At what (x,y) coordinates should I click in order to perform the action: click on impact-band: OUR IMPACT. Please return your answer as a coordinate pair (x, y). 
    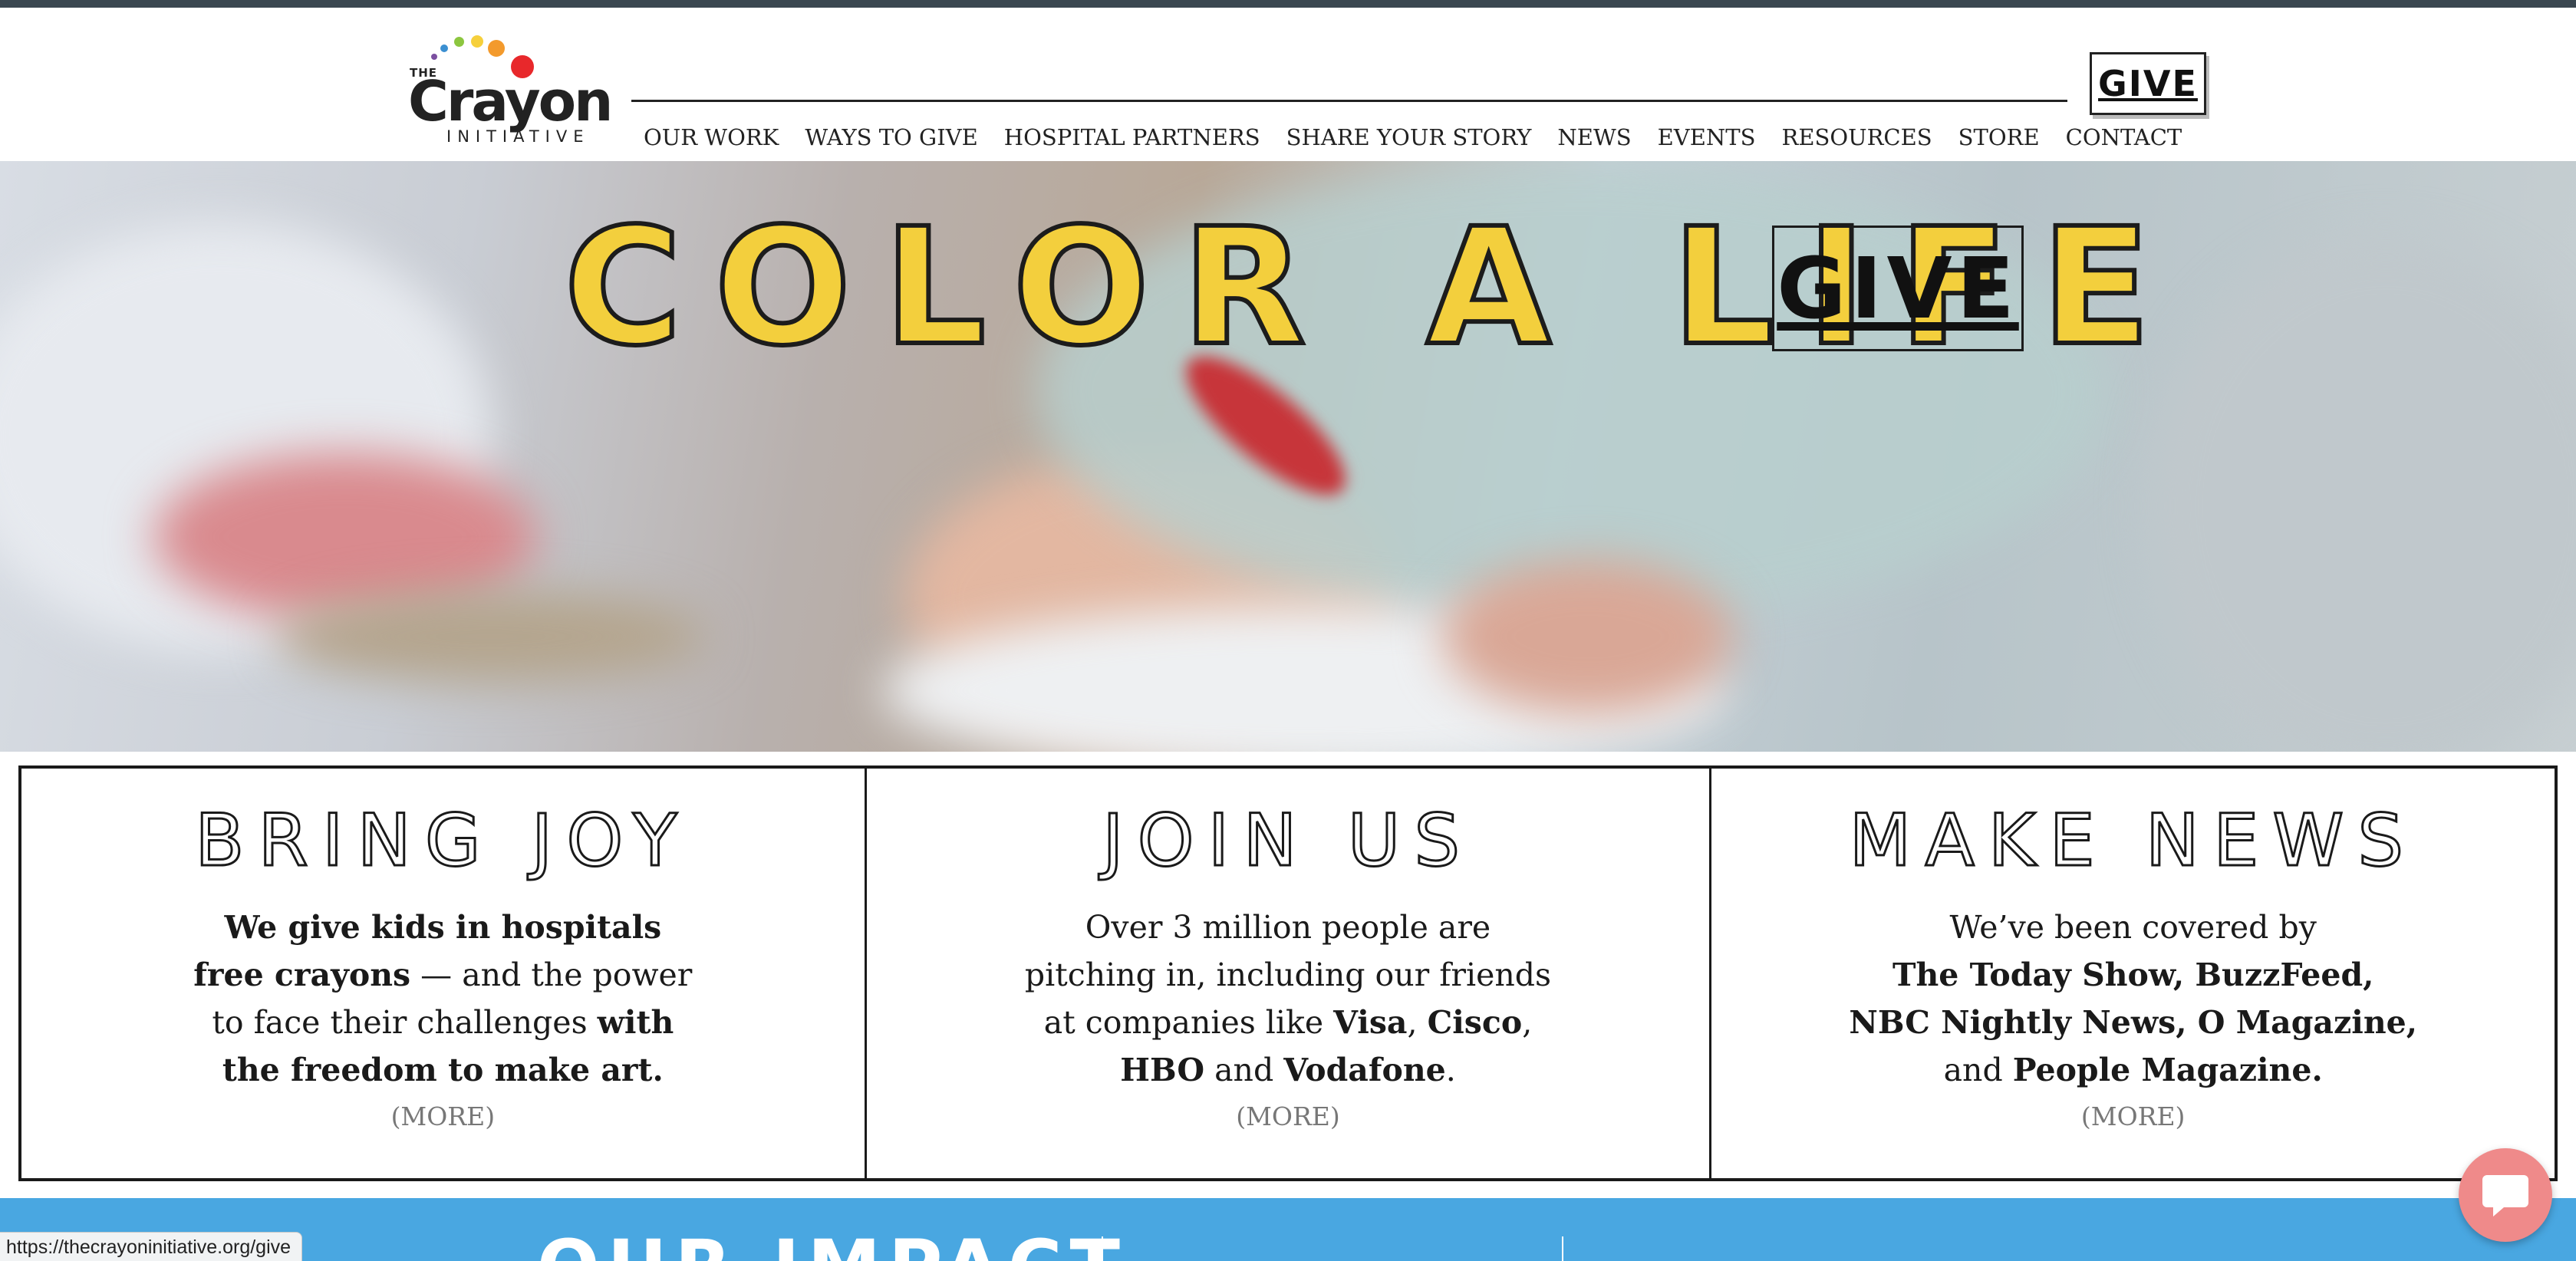
    Looking at the image, I should click on (1288, 1229).